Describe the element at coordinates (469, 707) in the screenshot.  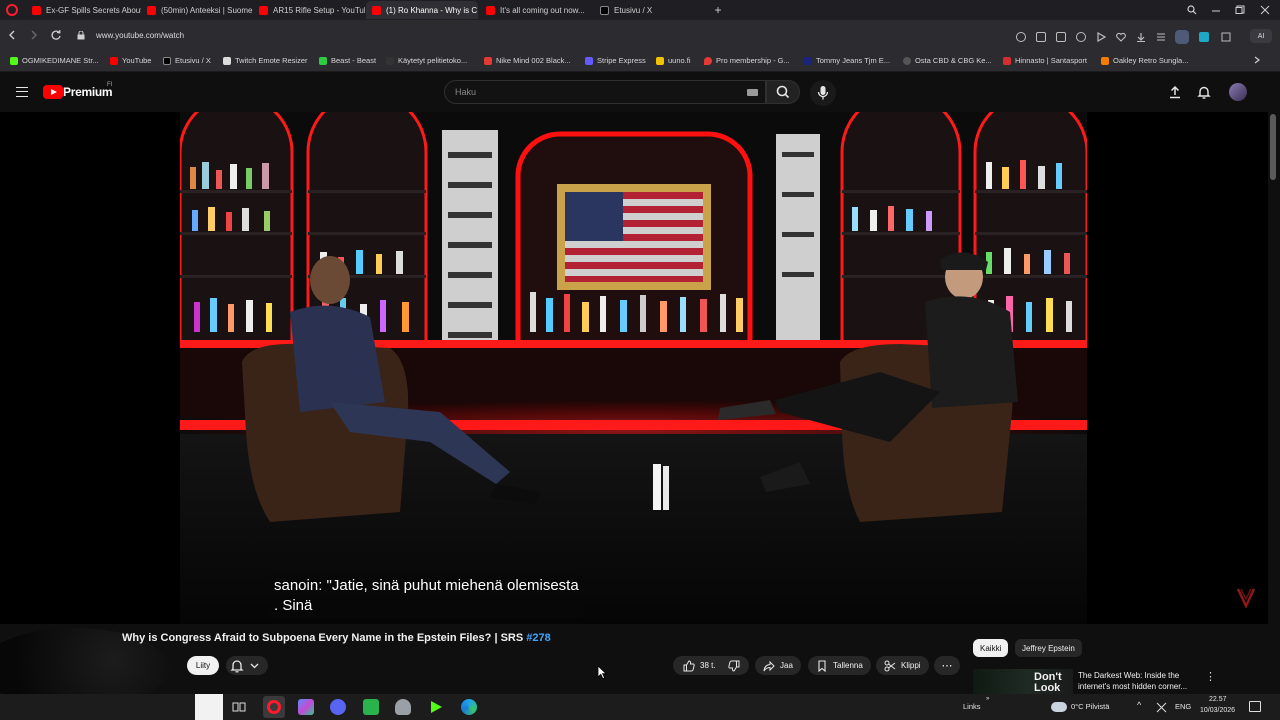
I see `edge-icon` at that location.